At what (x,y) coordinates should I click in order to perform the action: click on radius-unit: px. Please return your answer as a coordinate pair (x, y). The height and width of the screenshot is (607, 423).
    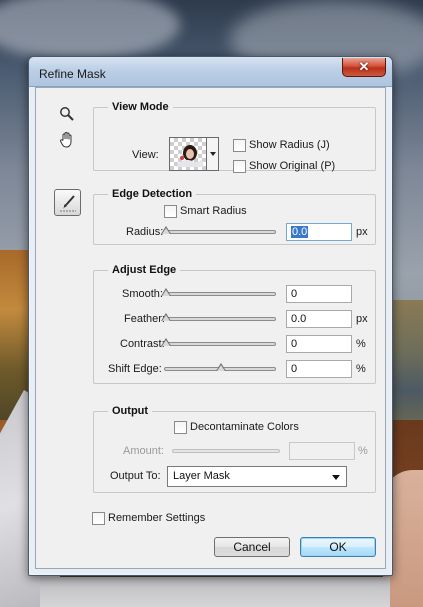
    Looking at the image, I should click on (362, 232).